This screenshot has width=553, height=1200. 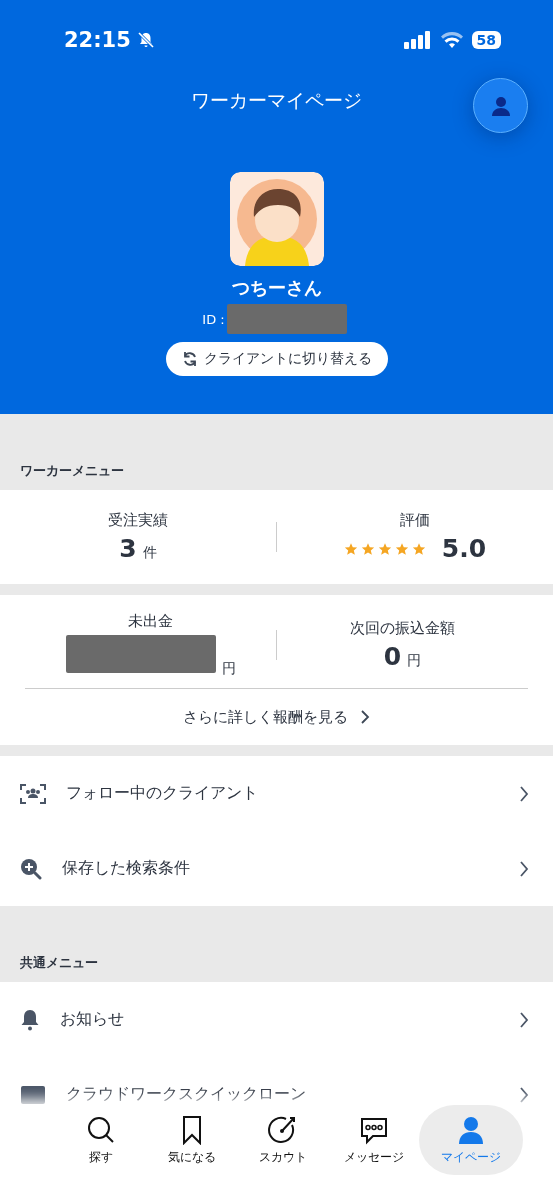 What do you see at coordinates (402, 628) in the screenshot?
I see `earnings-label: 次回の振込金額` at bounding box center [402, 628].